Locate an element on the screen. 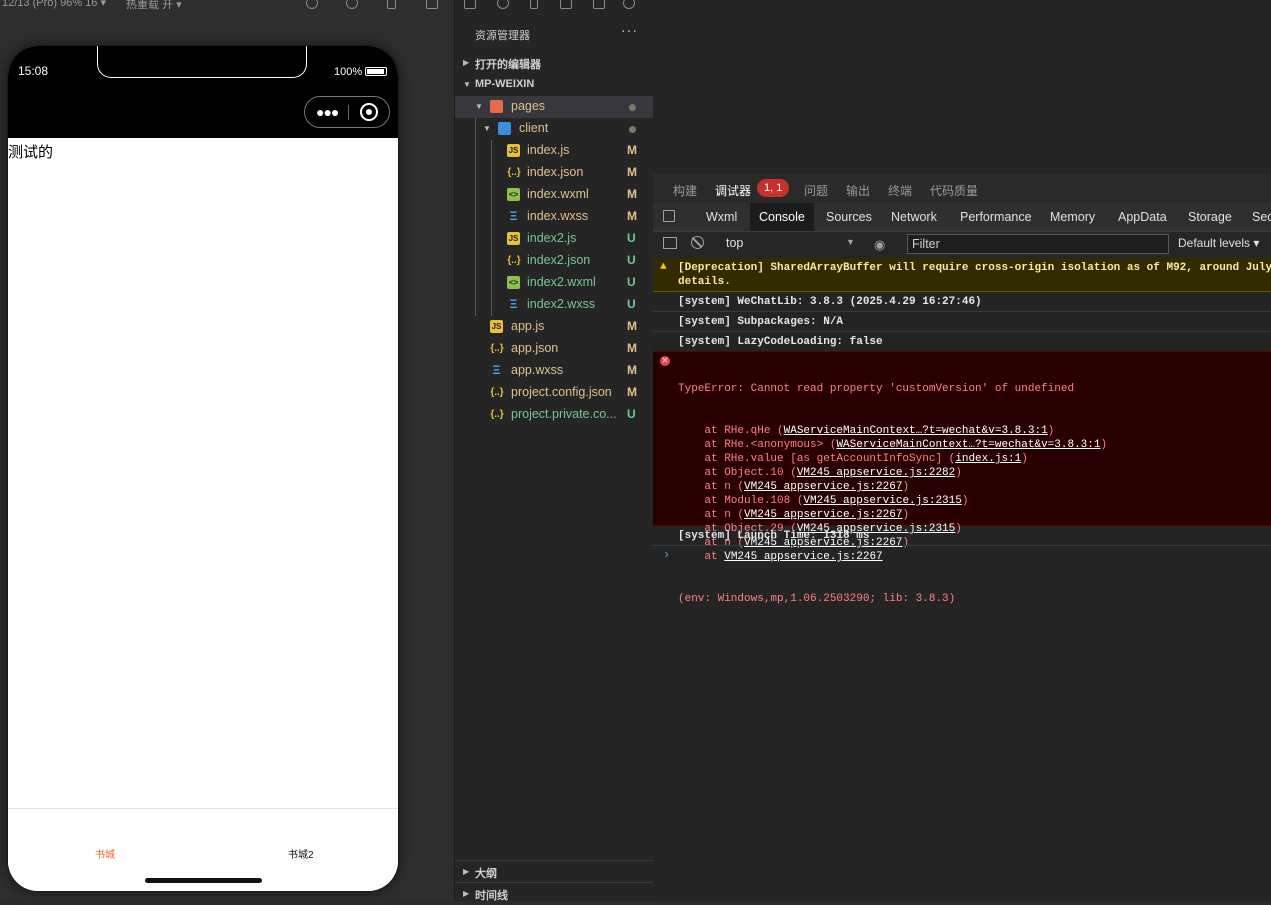 This screenshot has height=905, width=1271. tab-bookstore: 书城 is located at coordinates (105, 853).